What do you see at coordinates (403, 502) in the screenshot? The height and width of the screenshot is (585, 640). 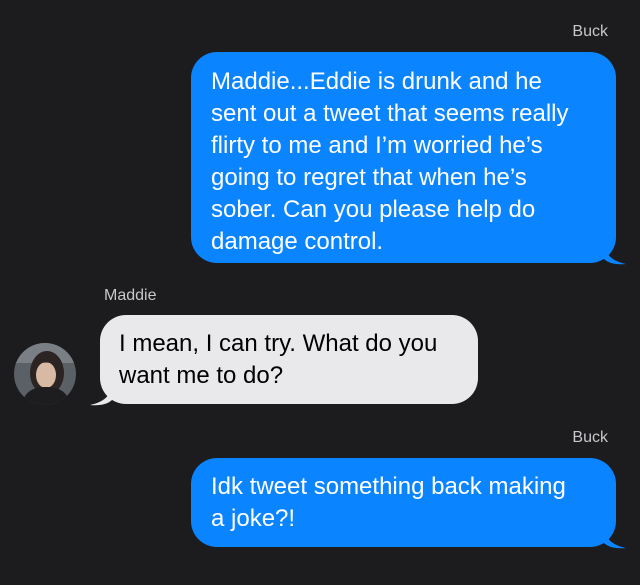 I see `outgoing-message-bubble: Idk tweet something back making a joke?!` at bounding box center [403, 502].